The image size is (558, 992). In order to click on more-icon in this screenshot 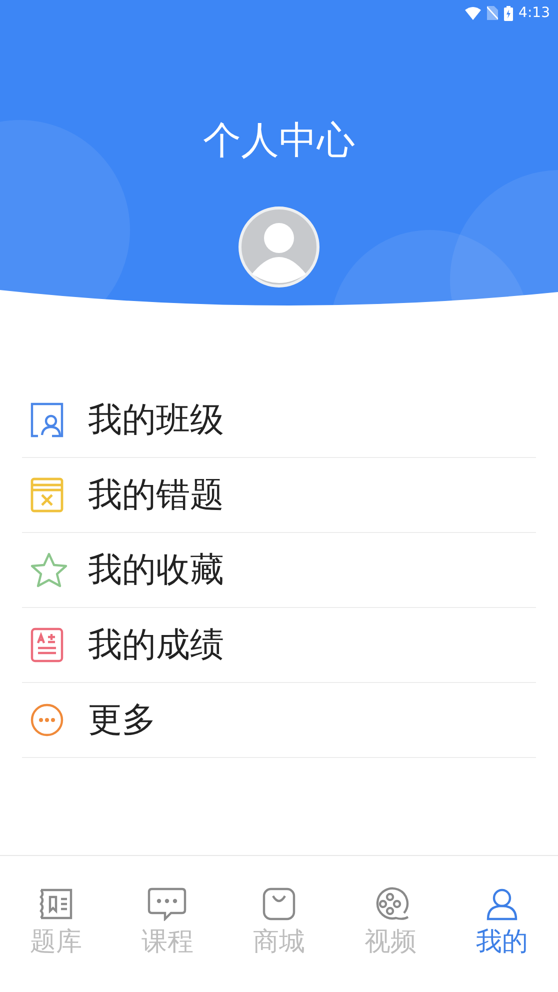, I will do `click(47, 720)`.